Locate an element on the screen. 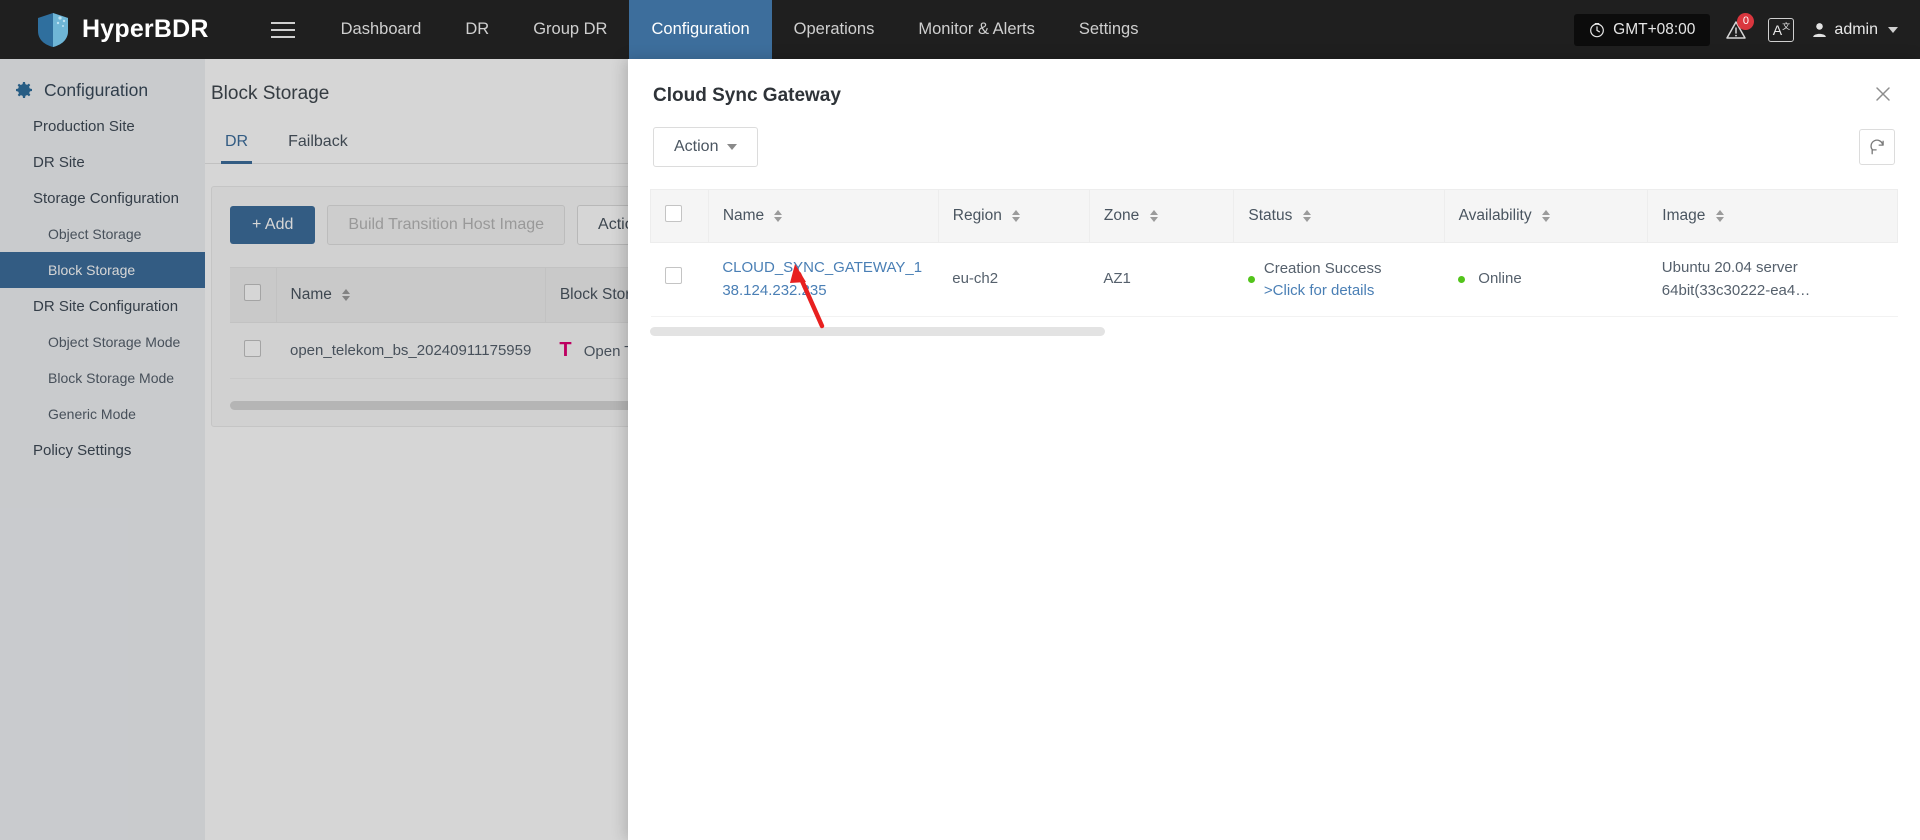  close-icon is located at coordinates (1883, 94).